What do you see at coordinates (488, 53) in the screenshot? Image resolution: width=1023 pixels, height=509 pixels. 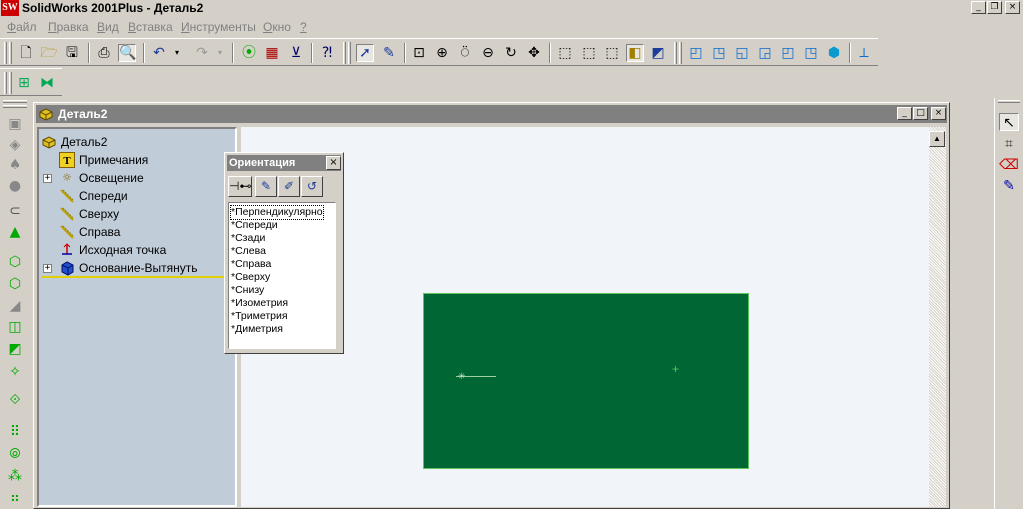 I see `zoom-to-selection-icon: ⊖` at bounding box center [488, 53].